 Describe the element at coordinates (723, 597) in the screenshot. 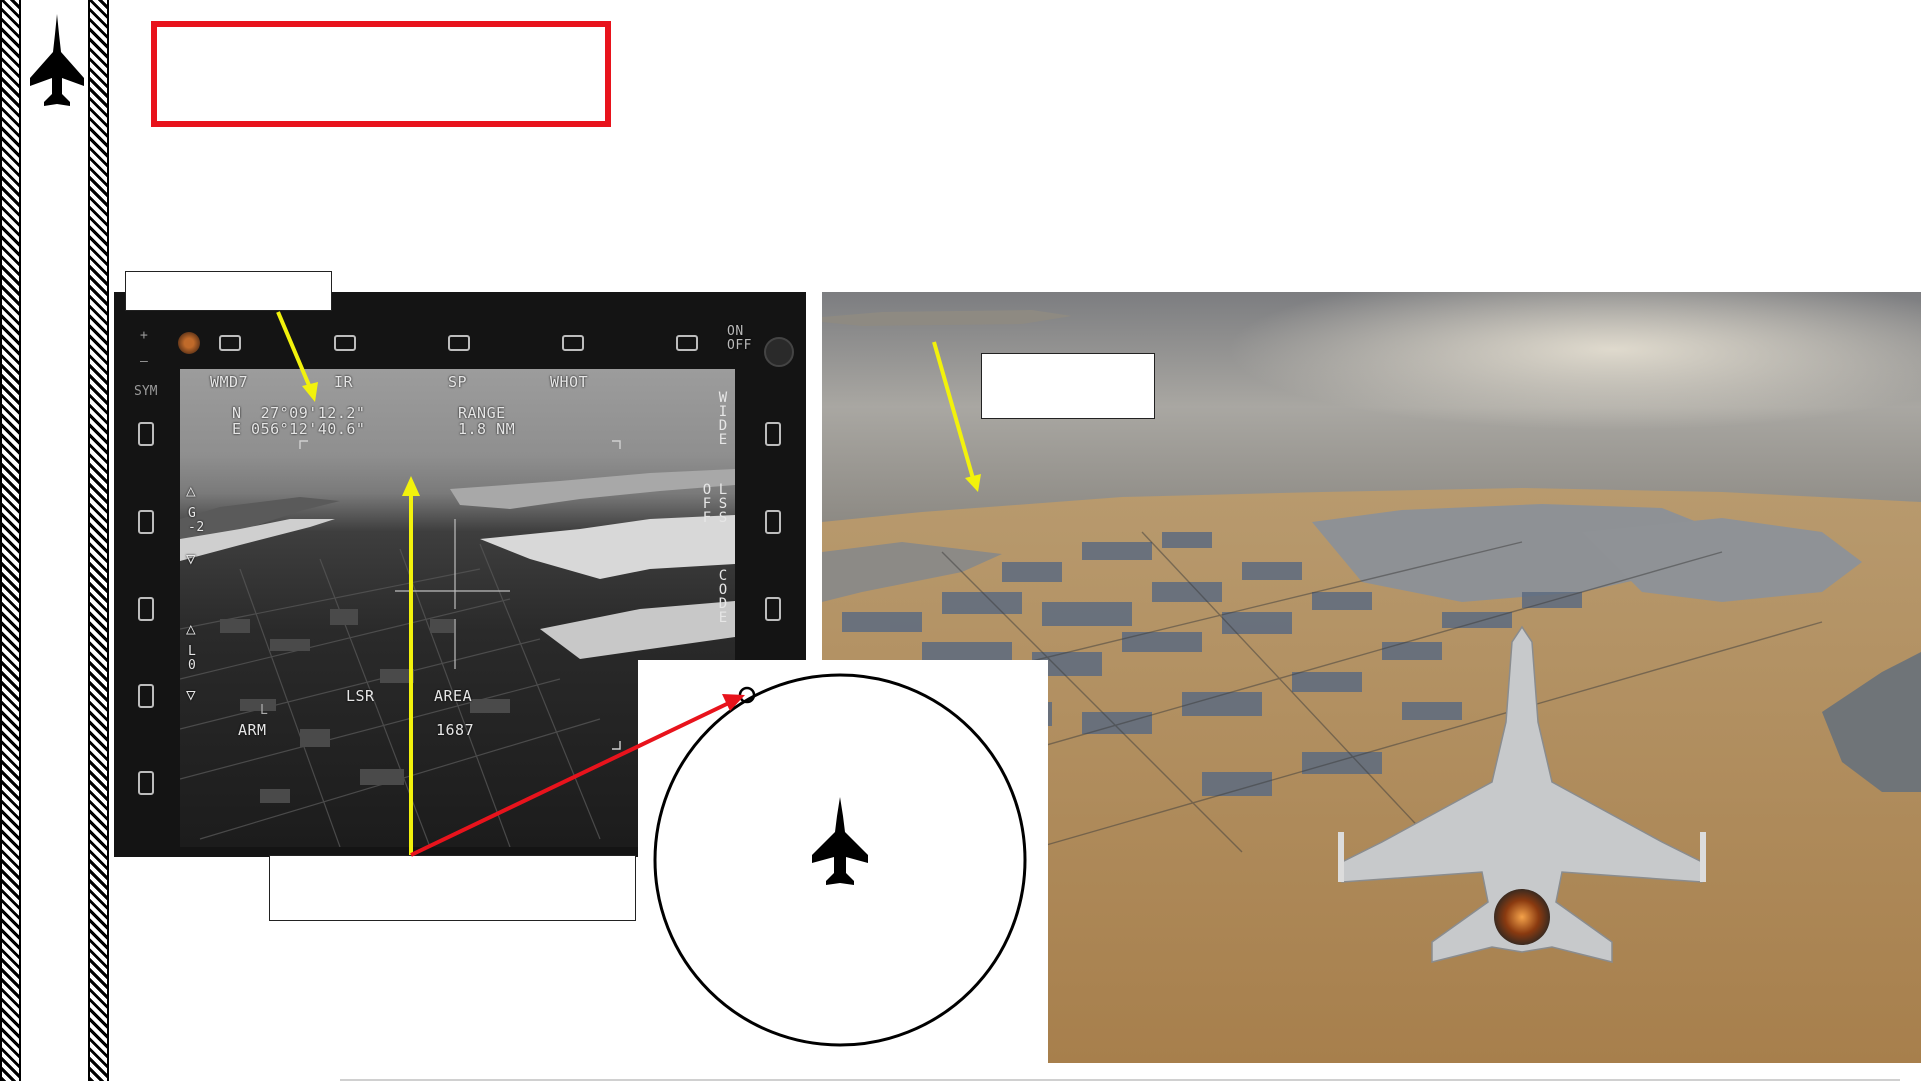

I see `right-label-code: CODE` at that location.